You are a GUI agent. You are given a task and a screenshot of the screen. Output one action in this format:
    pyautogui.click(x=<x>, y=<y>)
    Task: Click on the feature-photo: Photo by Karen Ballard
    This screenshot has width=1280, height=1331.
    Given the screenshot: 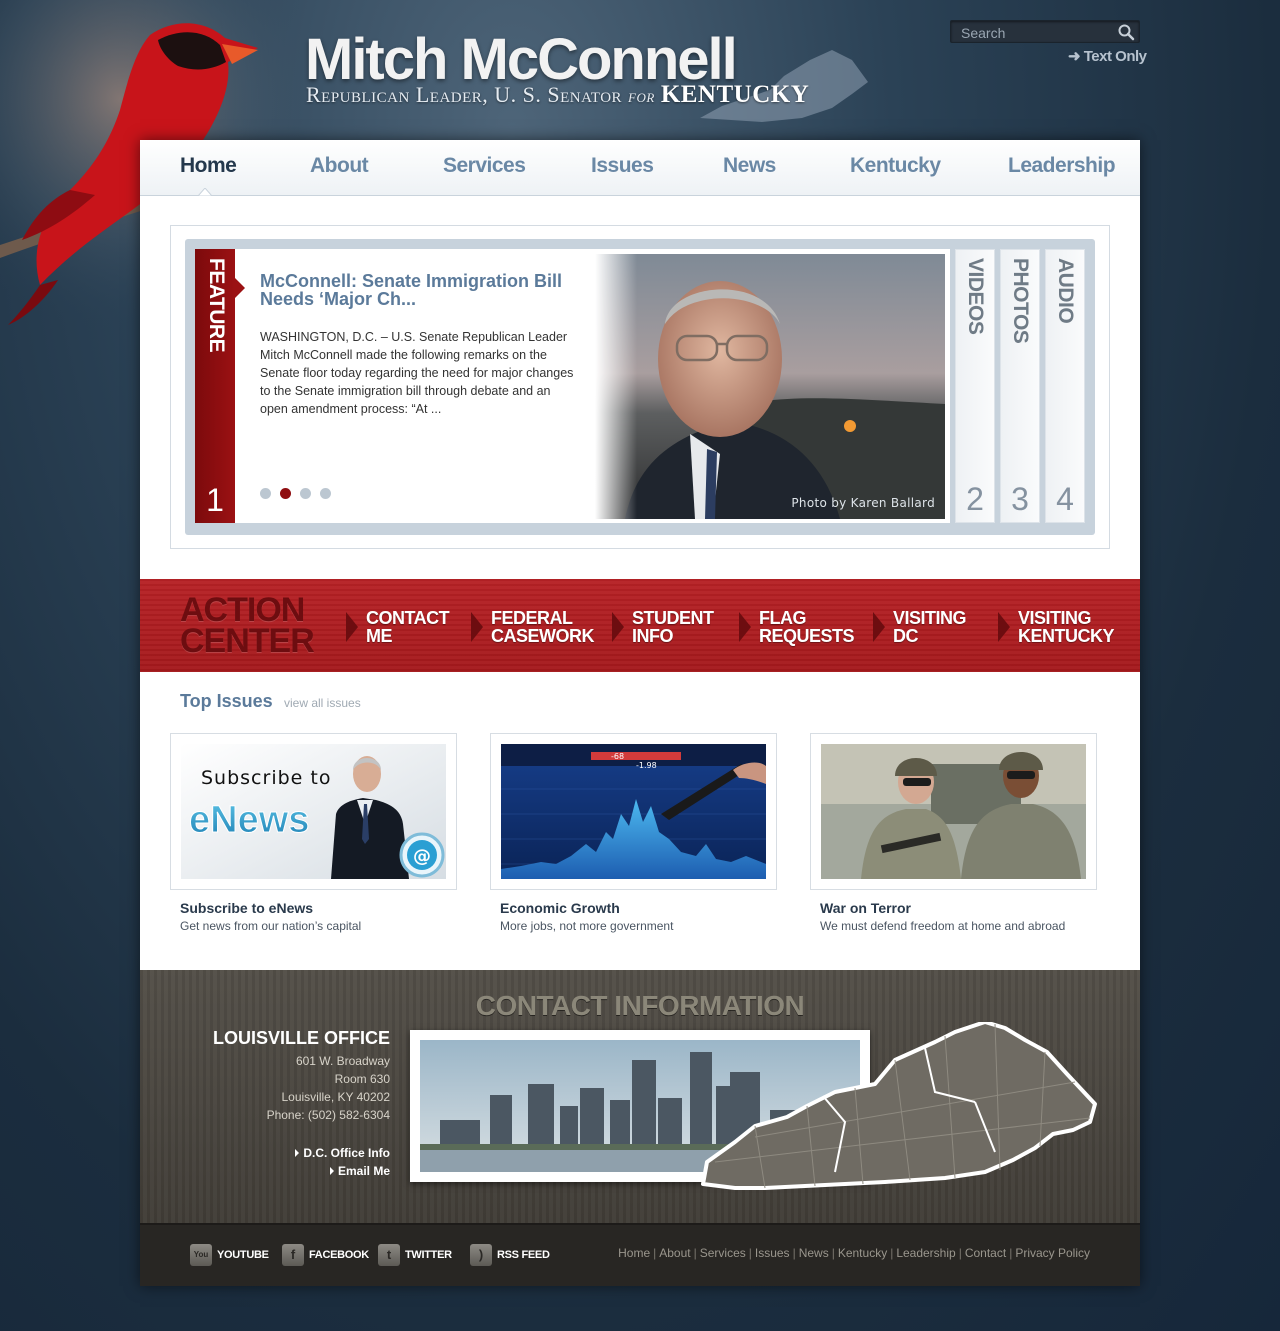 What is the action you would take?
    pyautogui.click(x=770, y=386)
    